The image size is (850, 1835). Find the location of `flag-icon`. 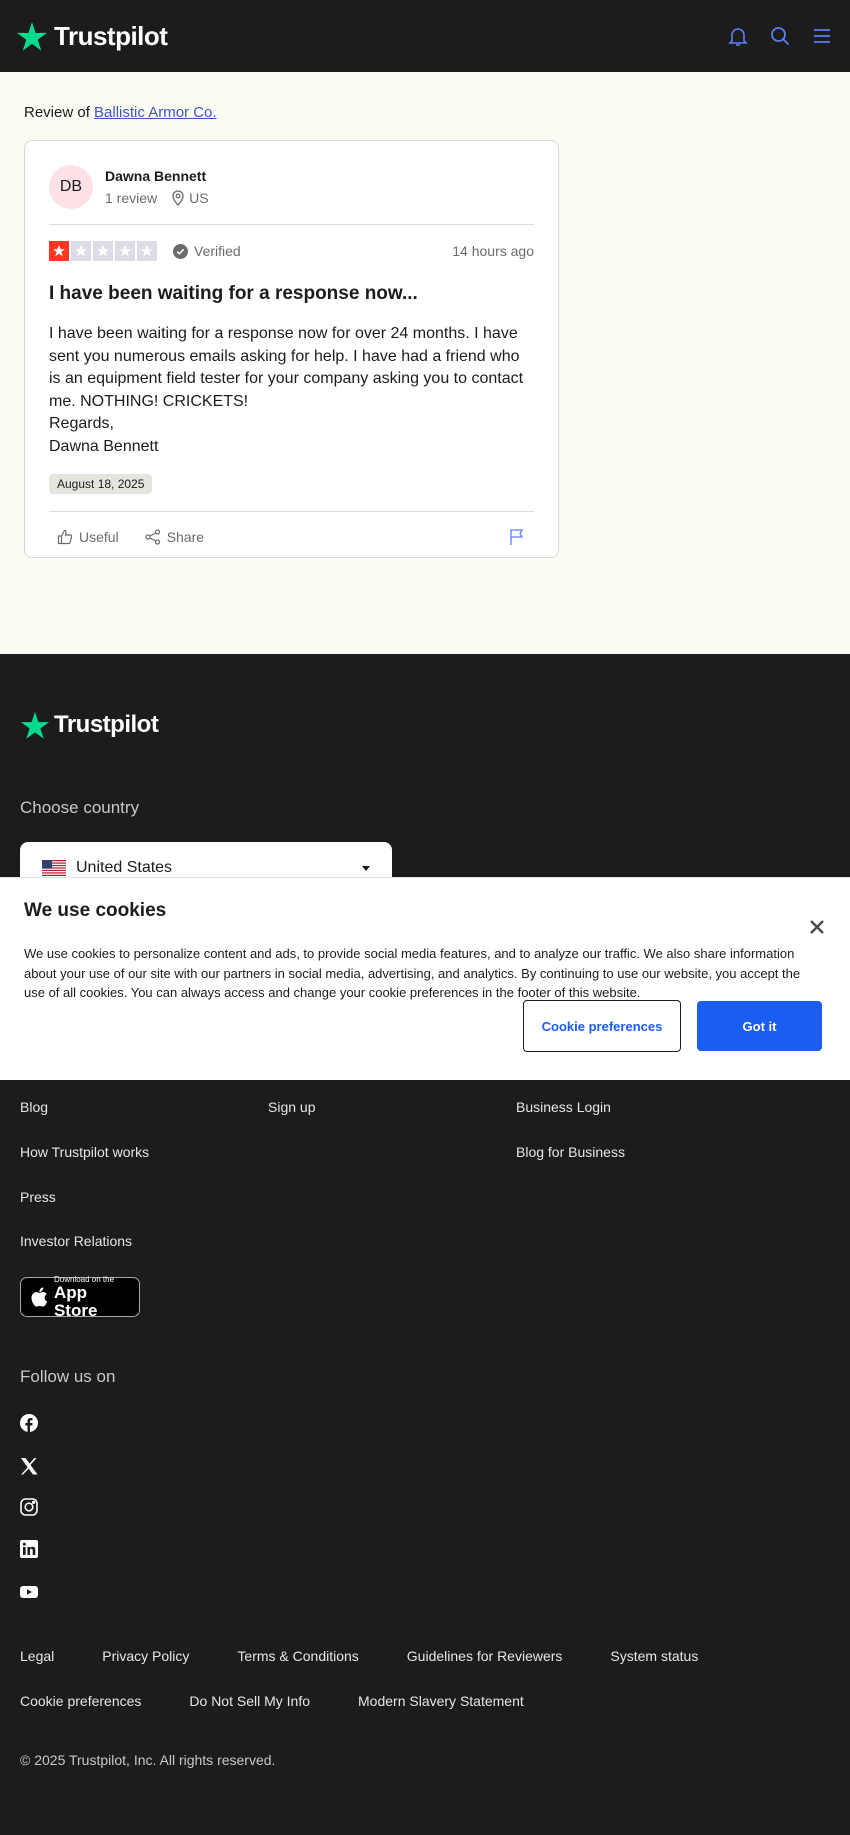

flag-icon is located at coordinates (517, 537).